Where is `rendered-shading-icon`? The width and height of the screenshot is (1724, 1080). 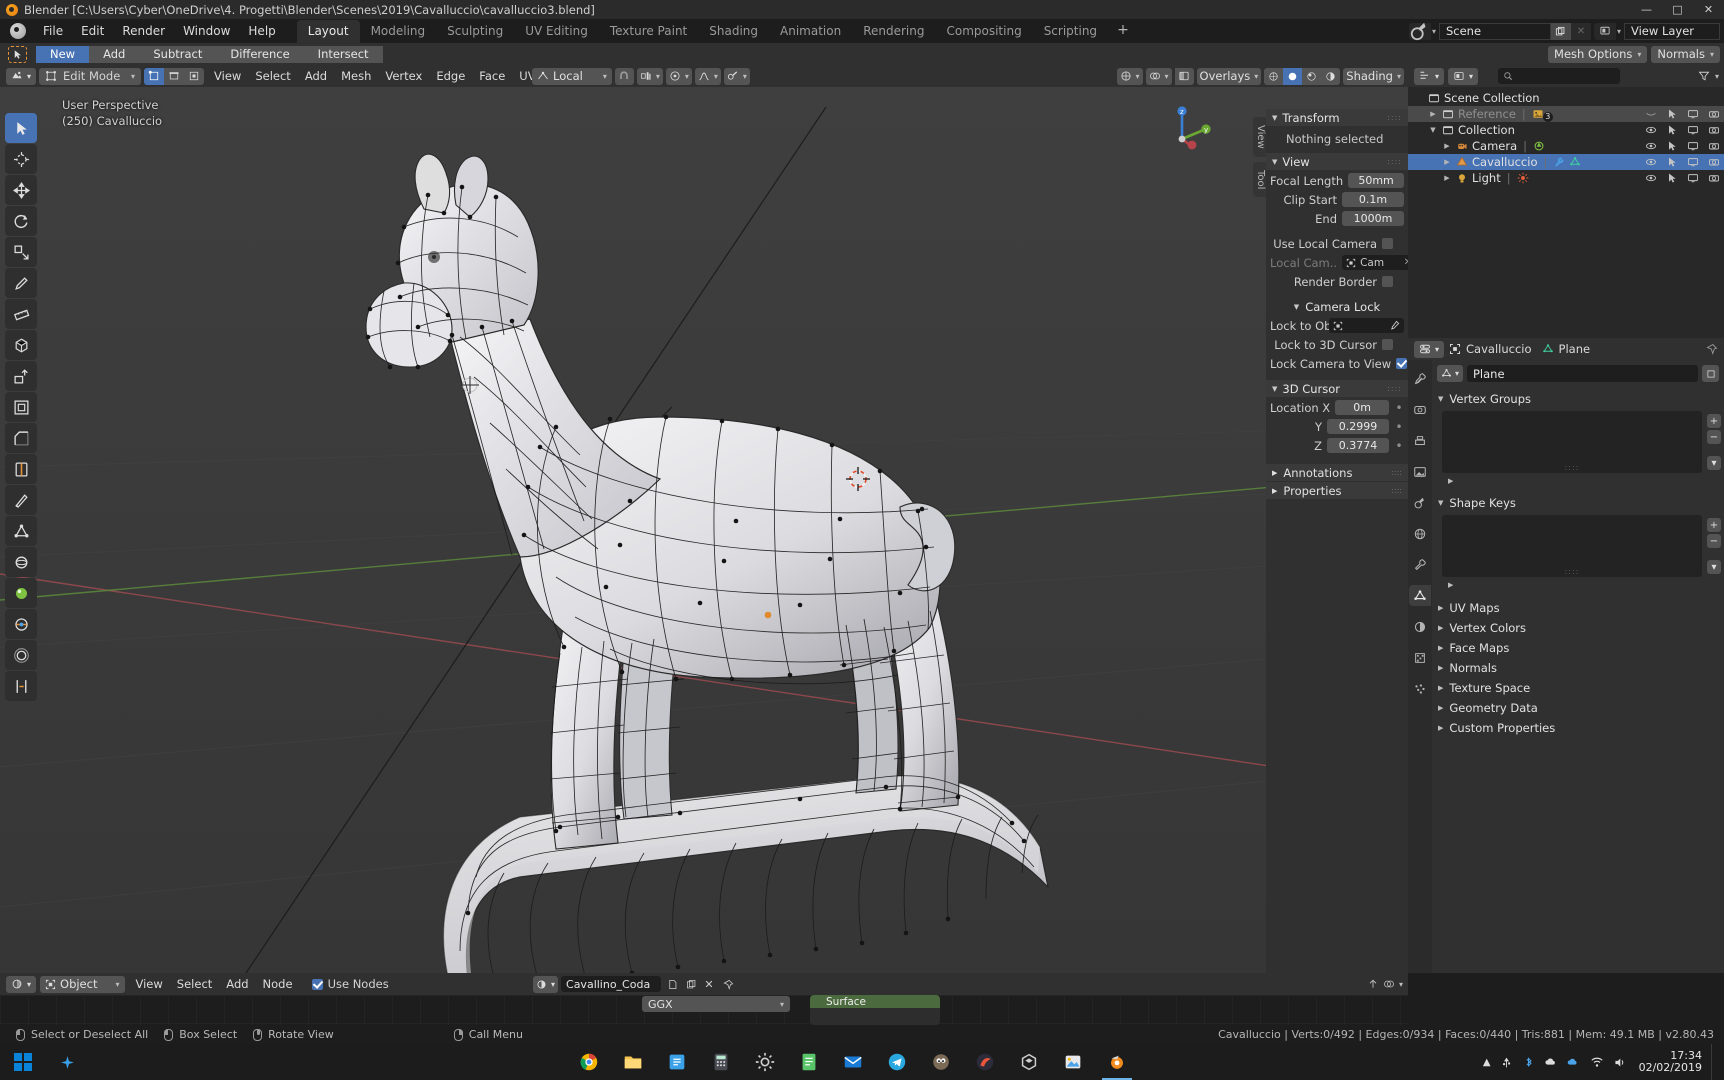
rendered-shading-icon is located at coordinates (1331, 76).